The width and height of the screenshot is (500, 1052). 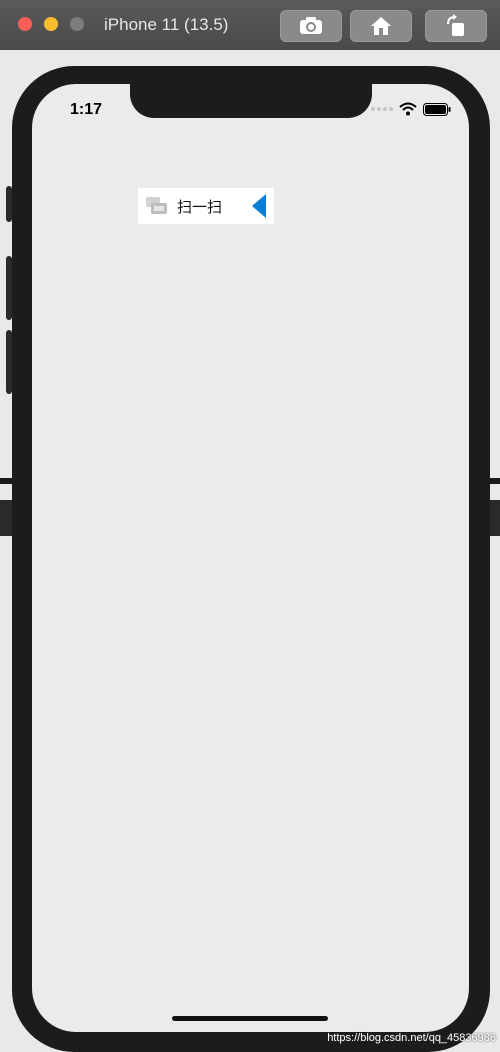 I want to click on status-time: 1:17, so click(x=86, y=109).